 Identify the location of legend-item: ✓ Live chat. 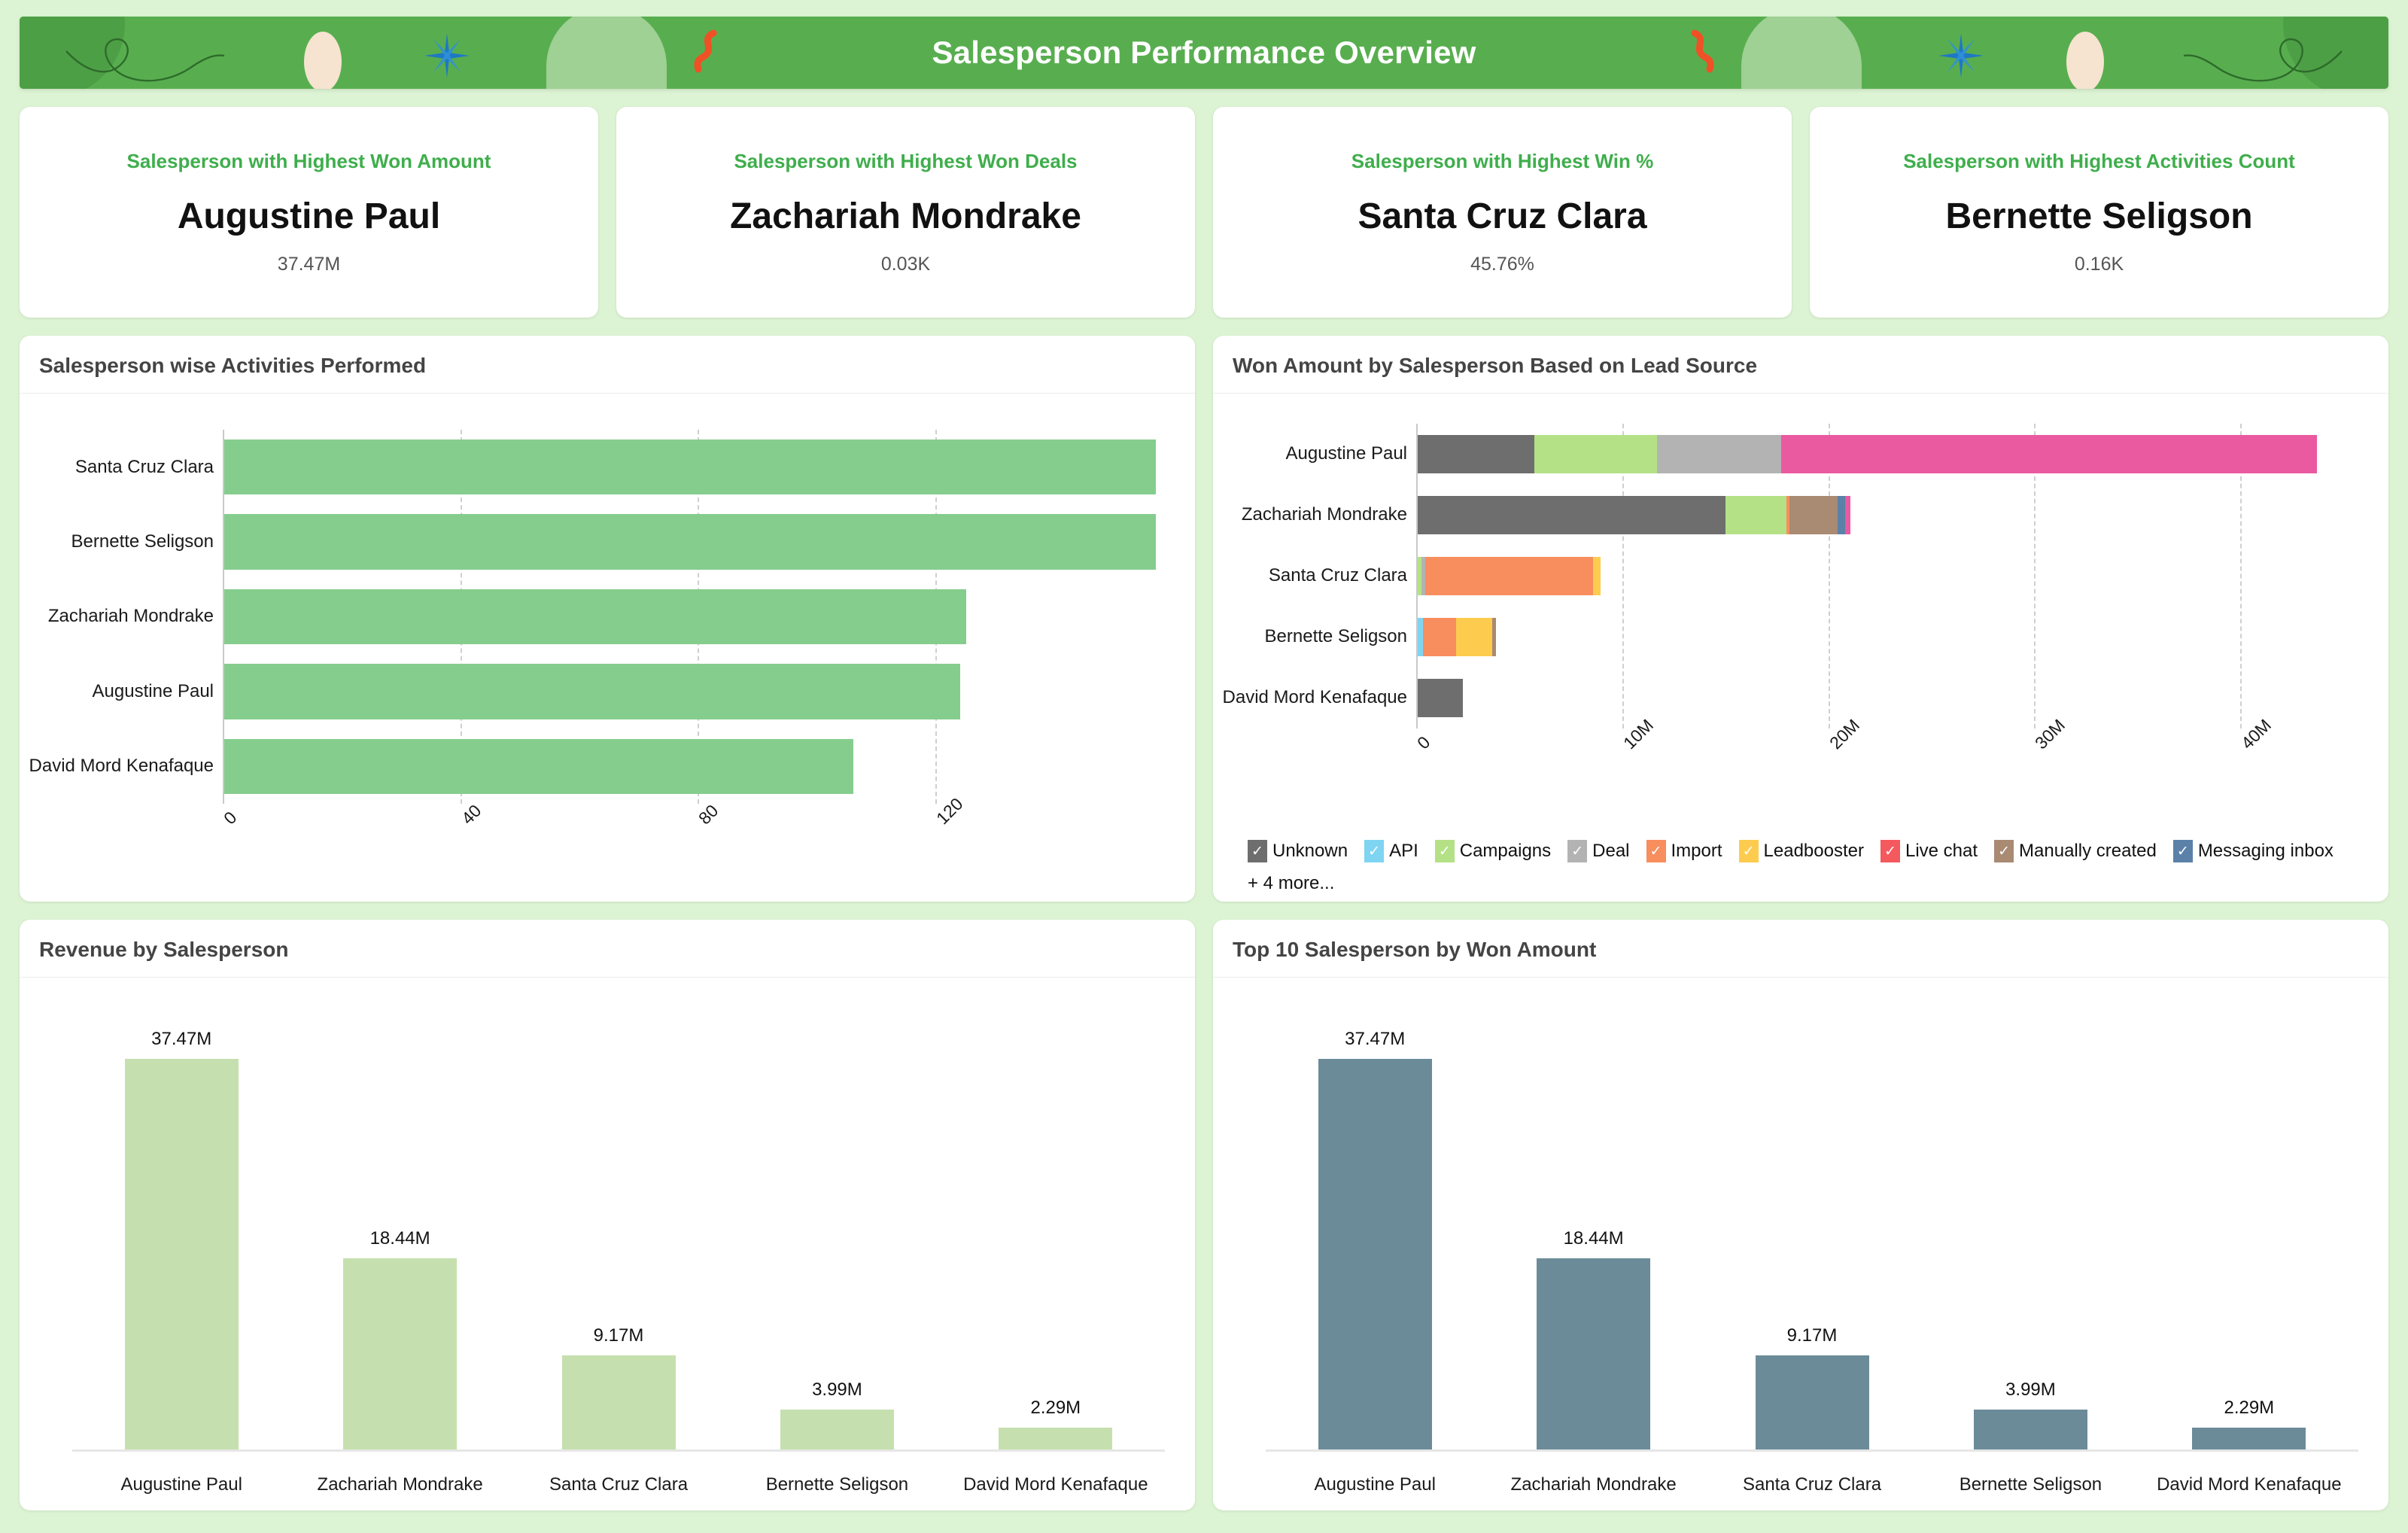
(1929, 851).